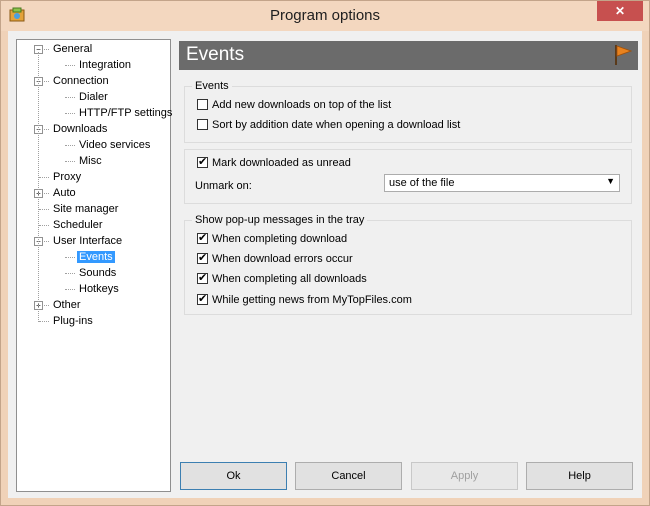 The image size is (650, 506). I want to click on section-header: Events, so click(408, 55).